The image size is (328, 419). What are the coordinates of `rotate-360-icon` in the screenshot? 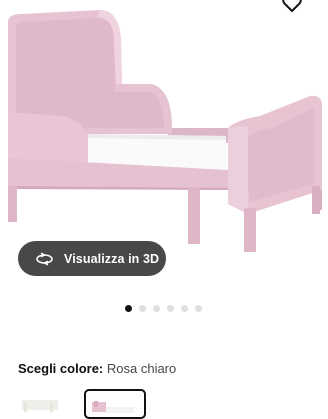 It's located at (44, 259).